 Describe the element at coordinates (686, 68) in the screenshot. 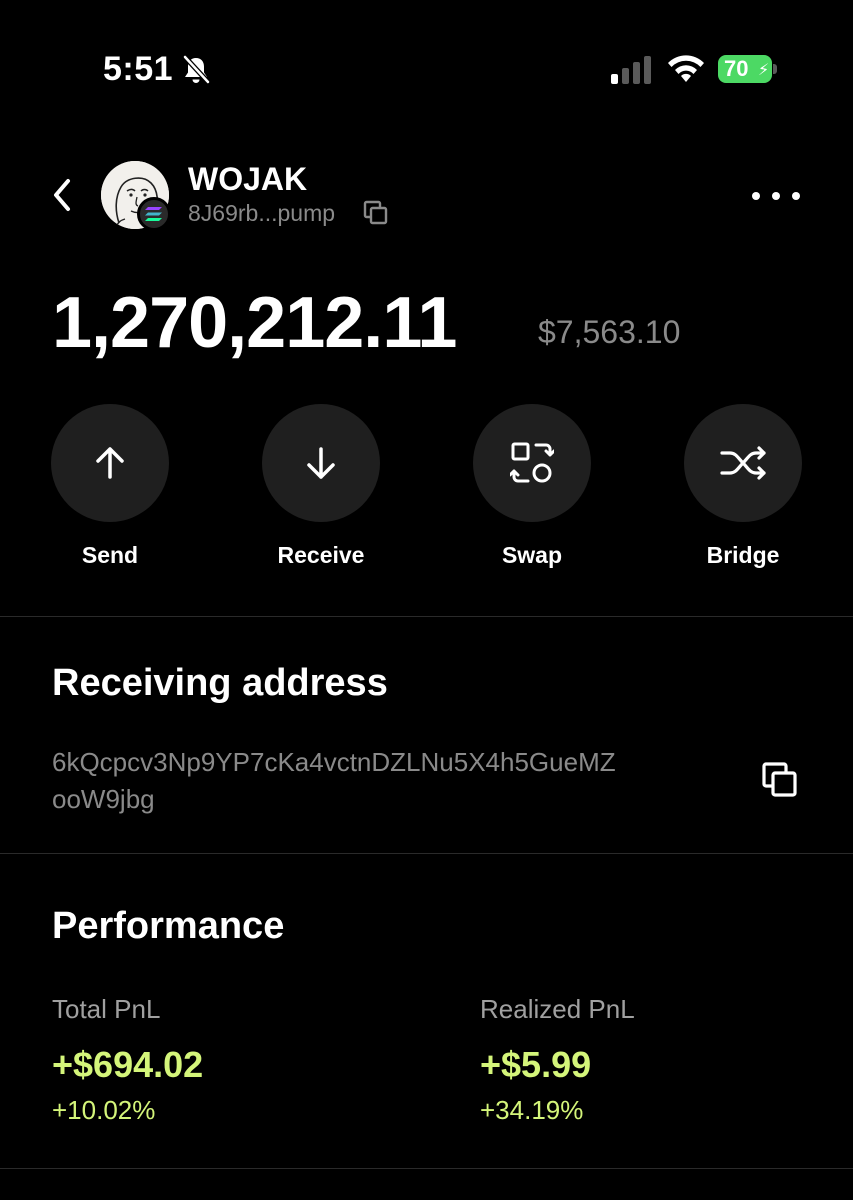

I see `wifi-icon` at that location.